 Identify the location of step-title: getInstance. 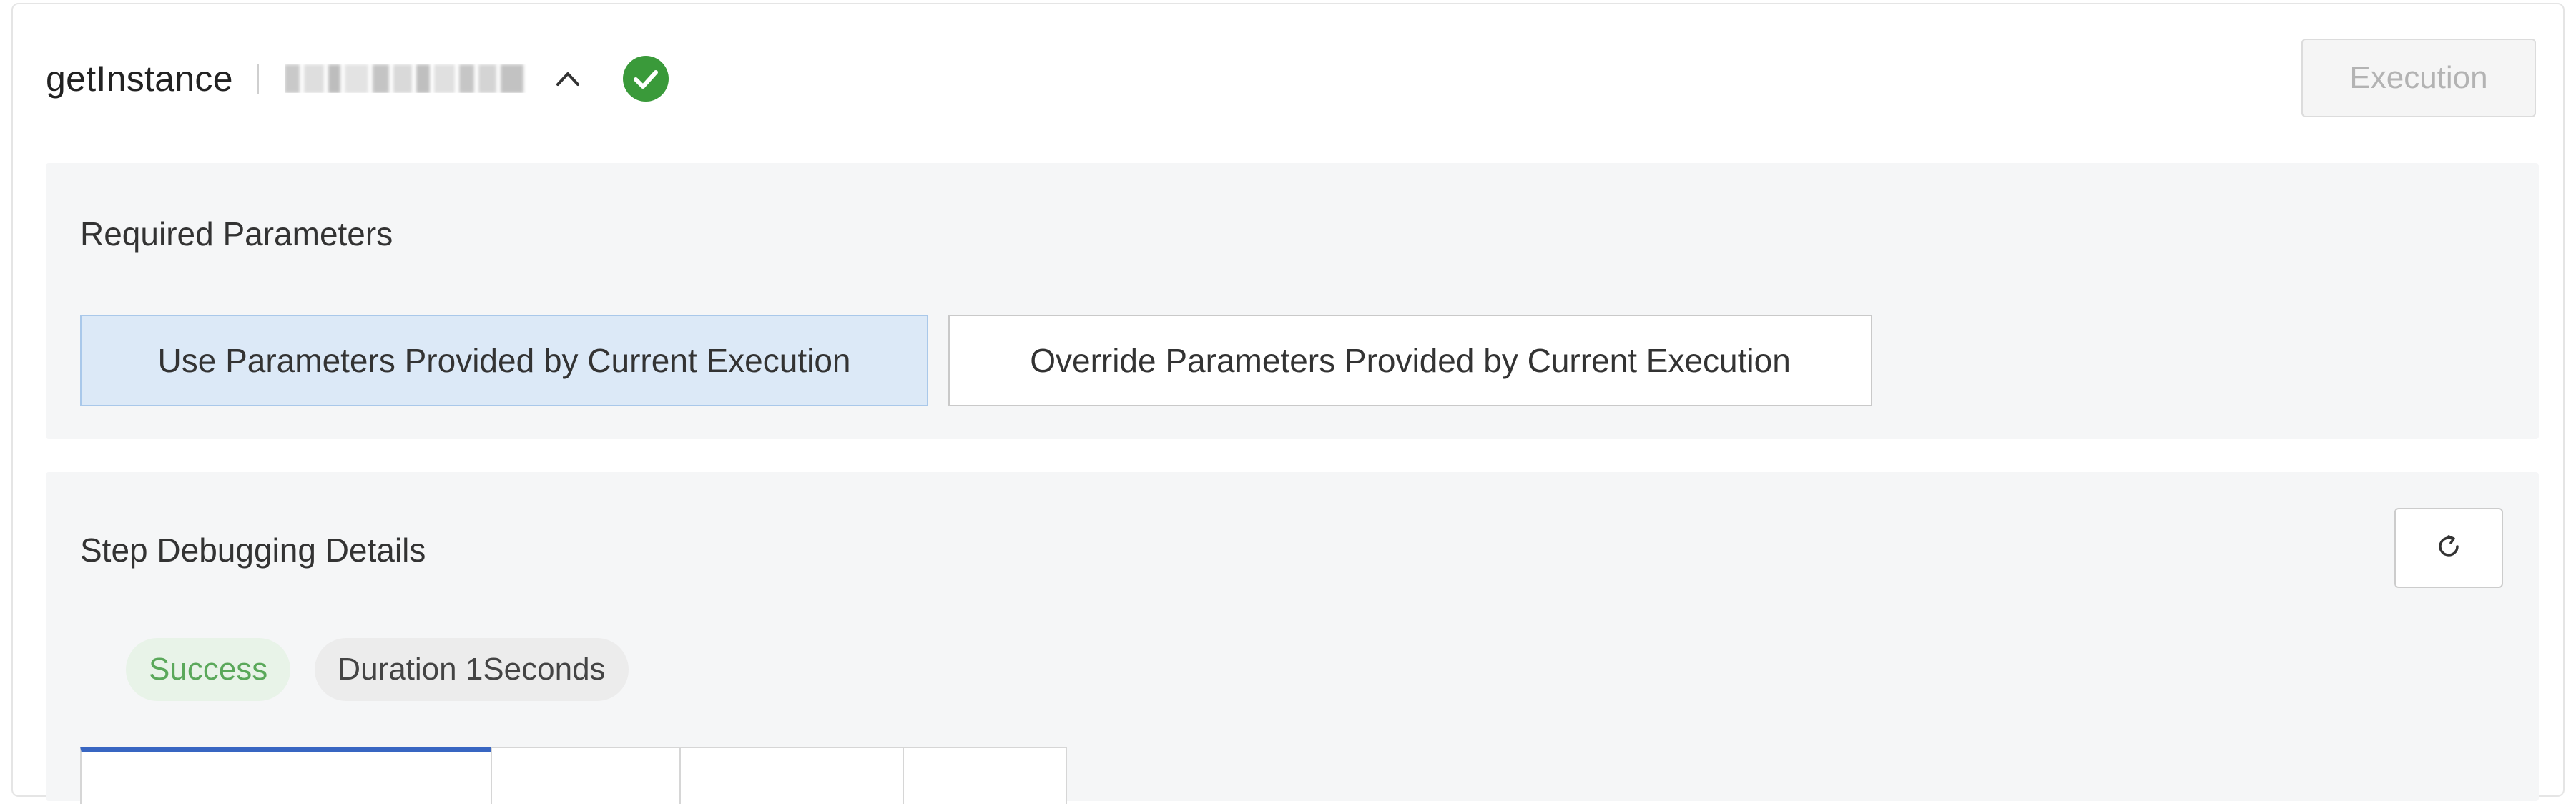
(139, 79).